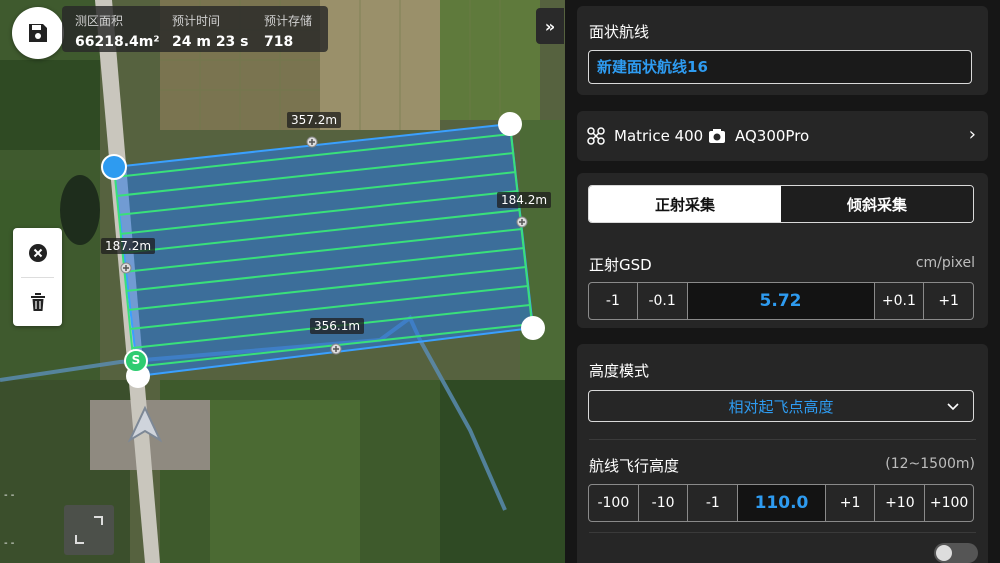 This screenshot has width=1000, height=563. What do you see at coordinates (136, 360) in the screenshot?
I see `start-point-marker: S` at bounding box center [136, 360].